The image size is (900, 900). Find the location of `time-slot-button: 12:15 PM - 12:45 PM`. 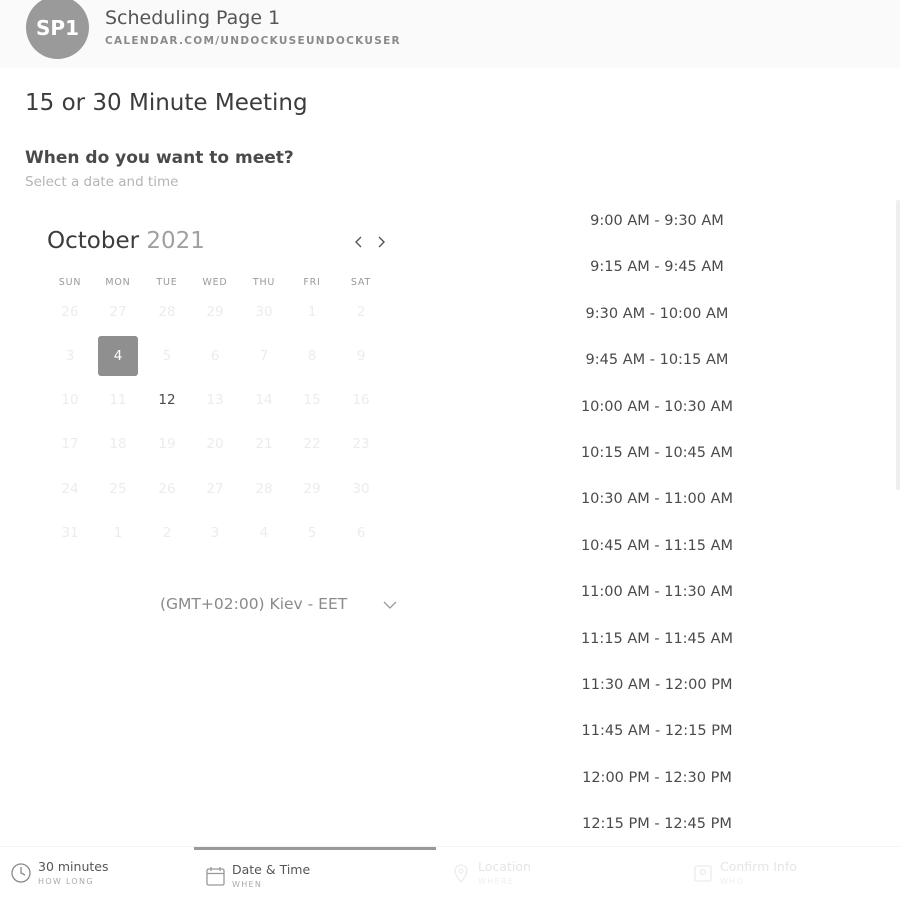

time-slot-button: 12:15 PM - 12:45 PM is located at coordinates (657, 824).